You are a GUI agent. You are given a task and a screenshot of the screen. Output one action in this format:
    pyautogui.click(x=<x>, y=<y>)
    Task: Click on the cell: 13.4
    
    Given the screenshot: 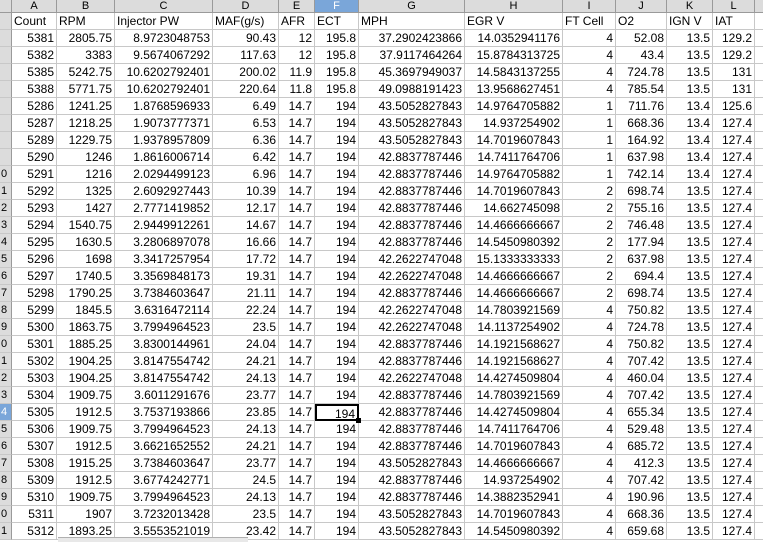 What is the action you would take?
    pyautogui.click(x=690, y=157)
    